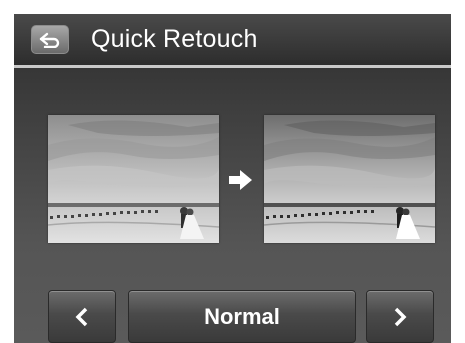 Image resolution: width=465 pixels, height=343 pixels. Describe the element at coordinates (349, 179) in the screenshot. I see `after-preview-image` at that location.